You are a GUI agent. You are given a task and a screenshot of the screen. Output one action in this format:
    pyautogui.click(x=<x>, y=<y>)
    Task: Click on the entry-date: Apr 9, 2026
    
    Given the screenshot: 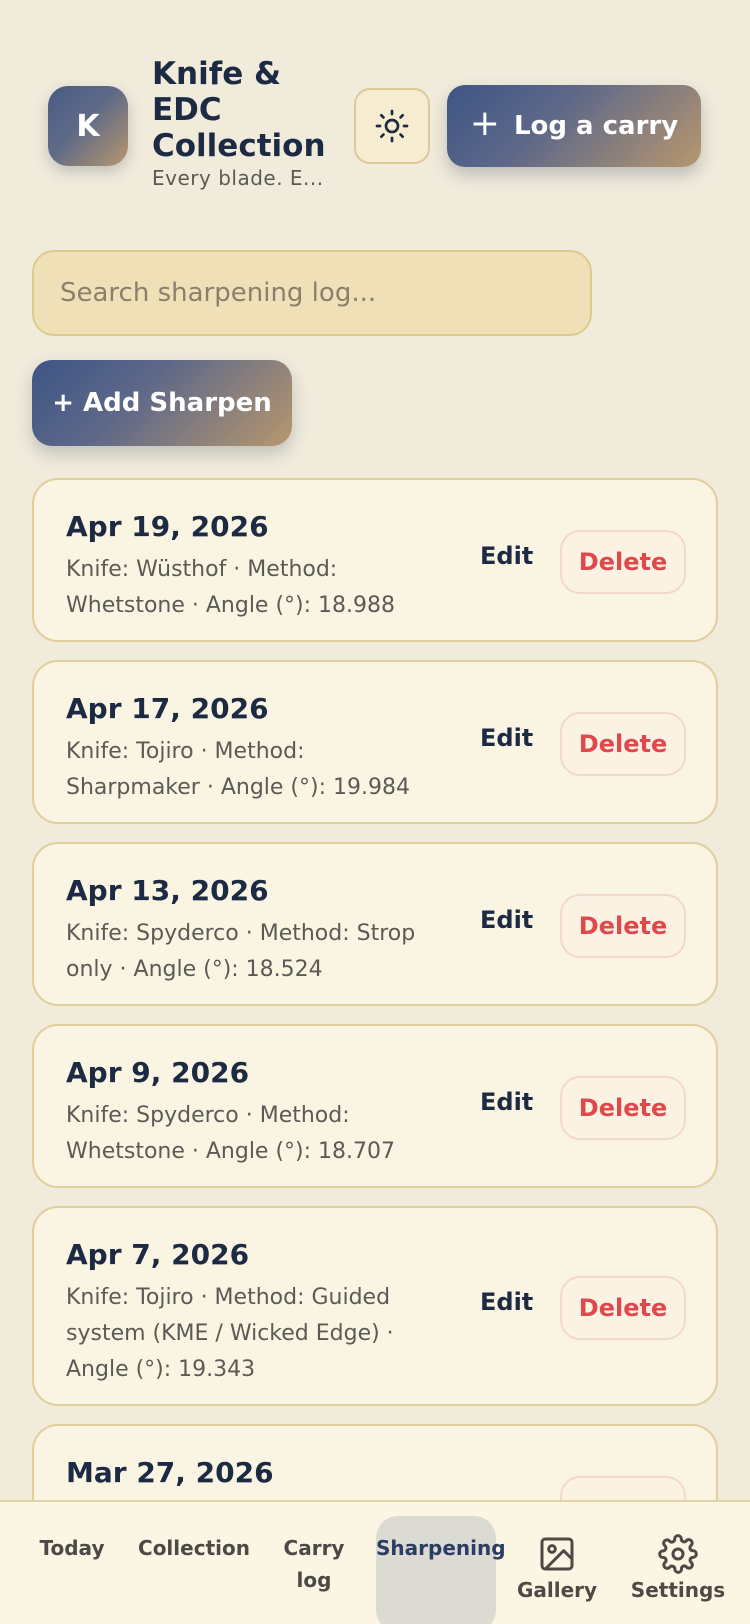 What is the action you would take?
    pyautogui.click(x=158, y=1072)
    